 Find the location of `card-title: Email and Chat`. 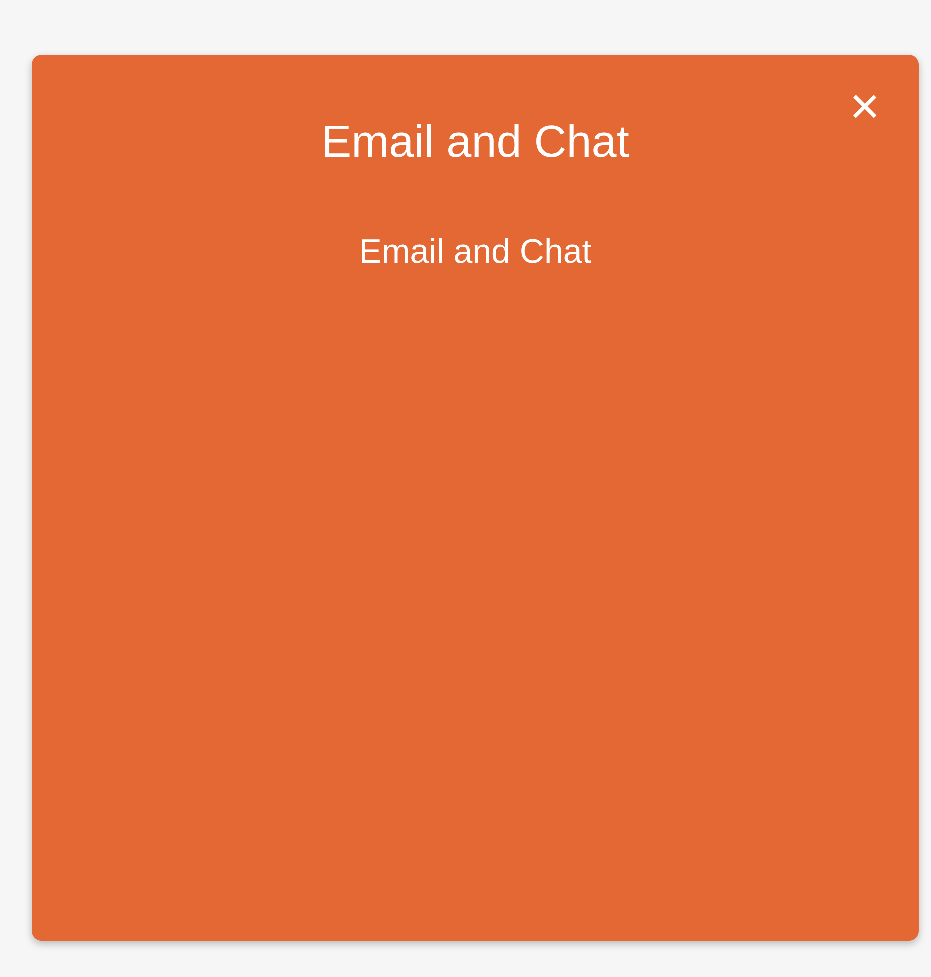

card-title: Email and Chat is located at coordinates (476, 141).